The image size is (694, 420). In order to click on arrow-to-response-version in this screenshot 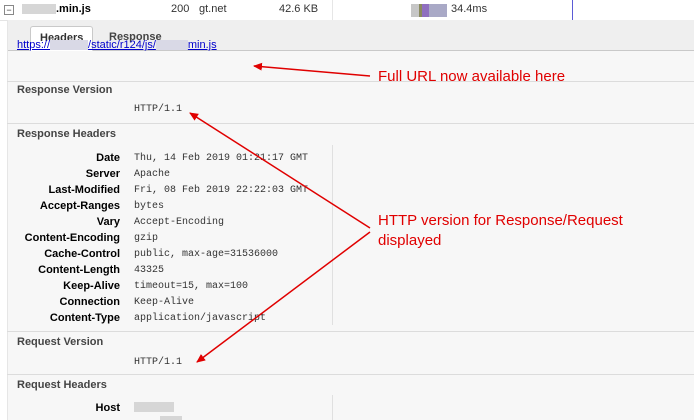, I will do `click(280, 170)`.